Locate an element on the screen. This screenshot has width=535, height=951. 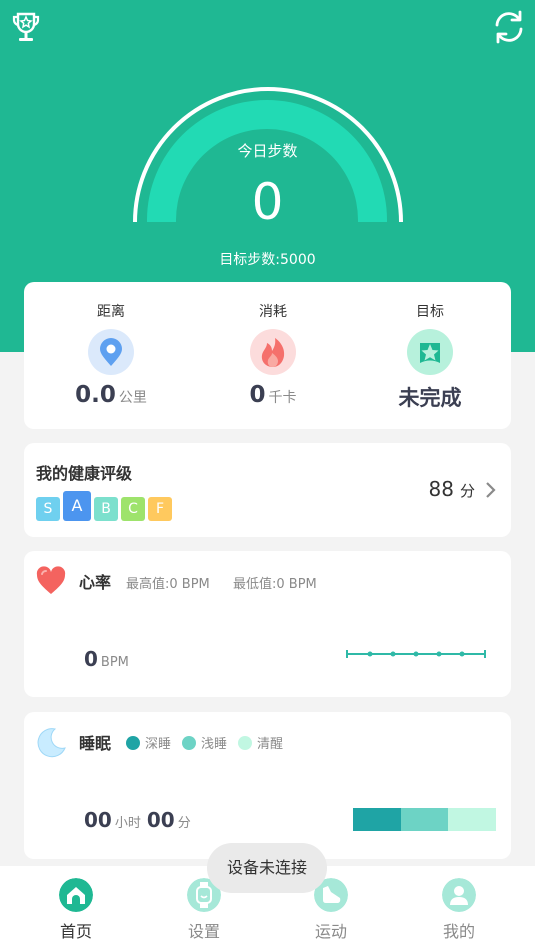
legend-label: 浅睡 is located at coordinates (214, 744).